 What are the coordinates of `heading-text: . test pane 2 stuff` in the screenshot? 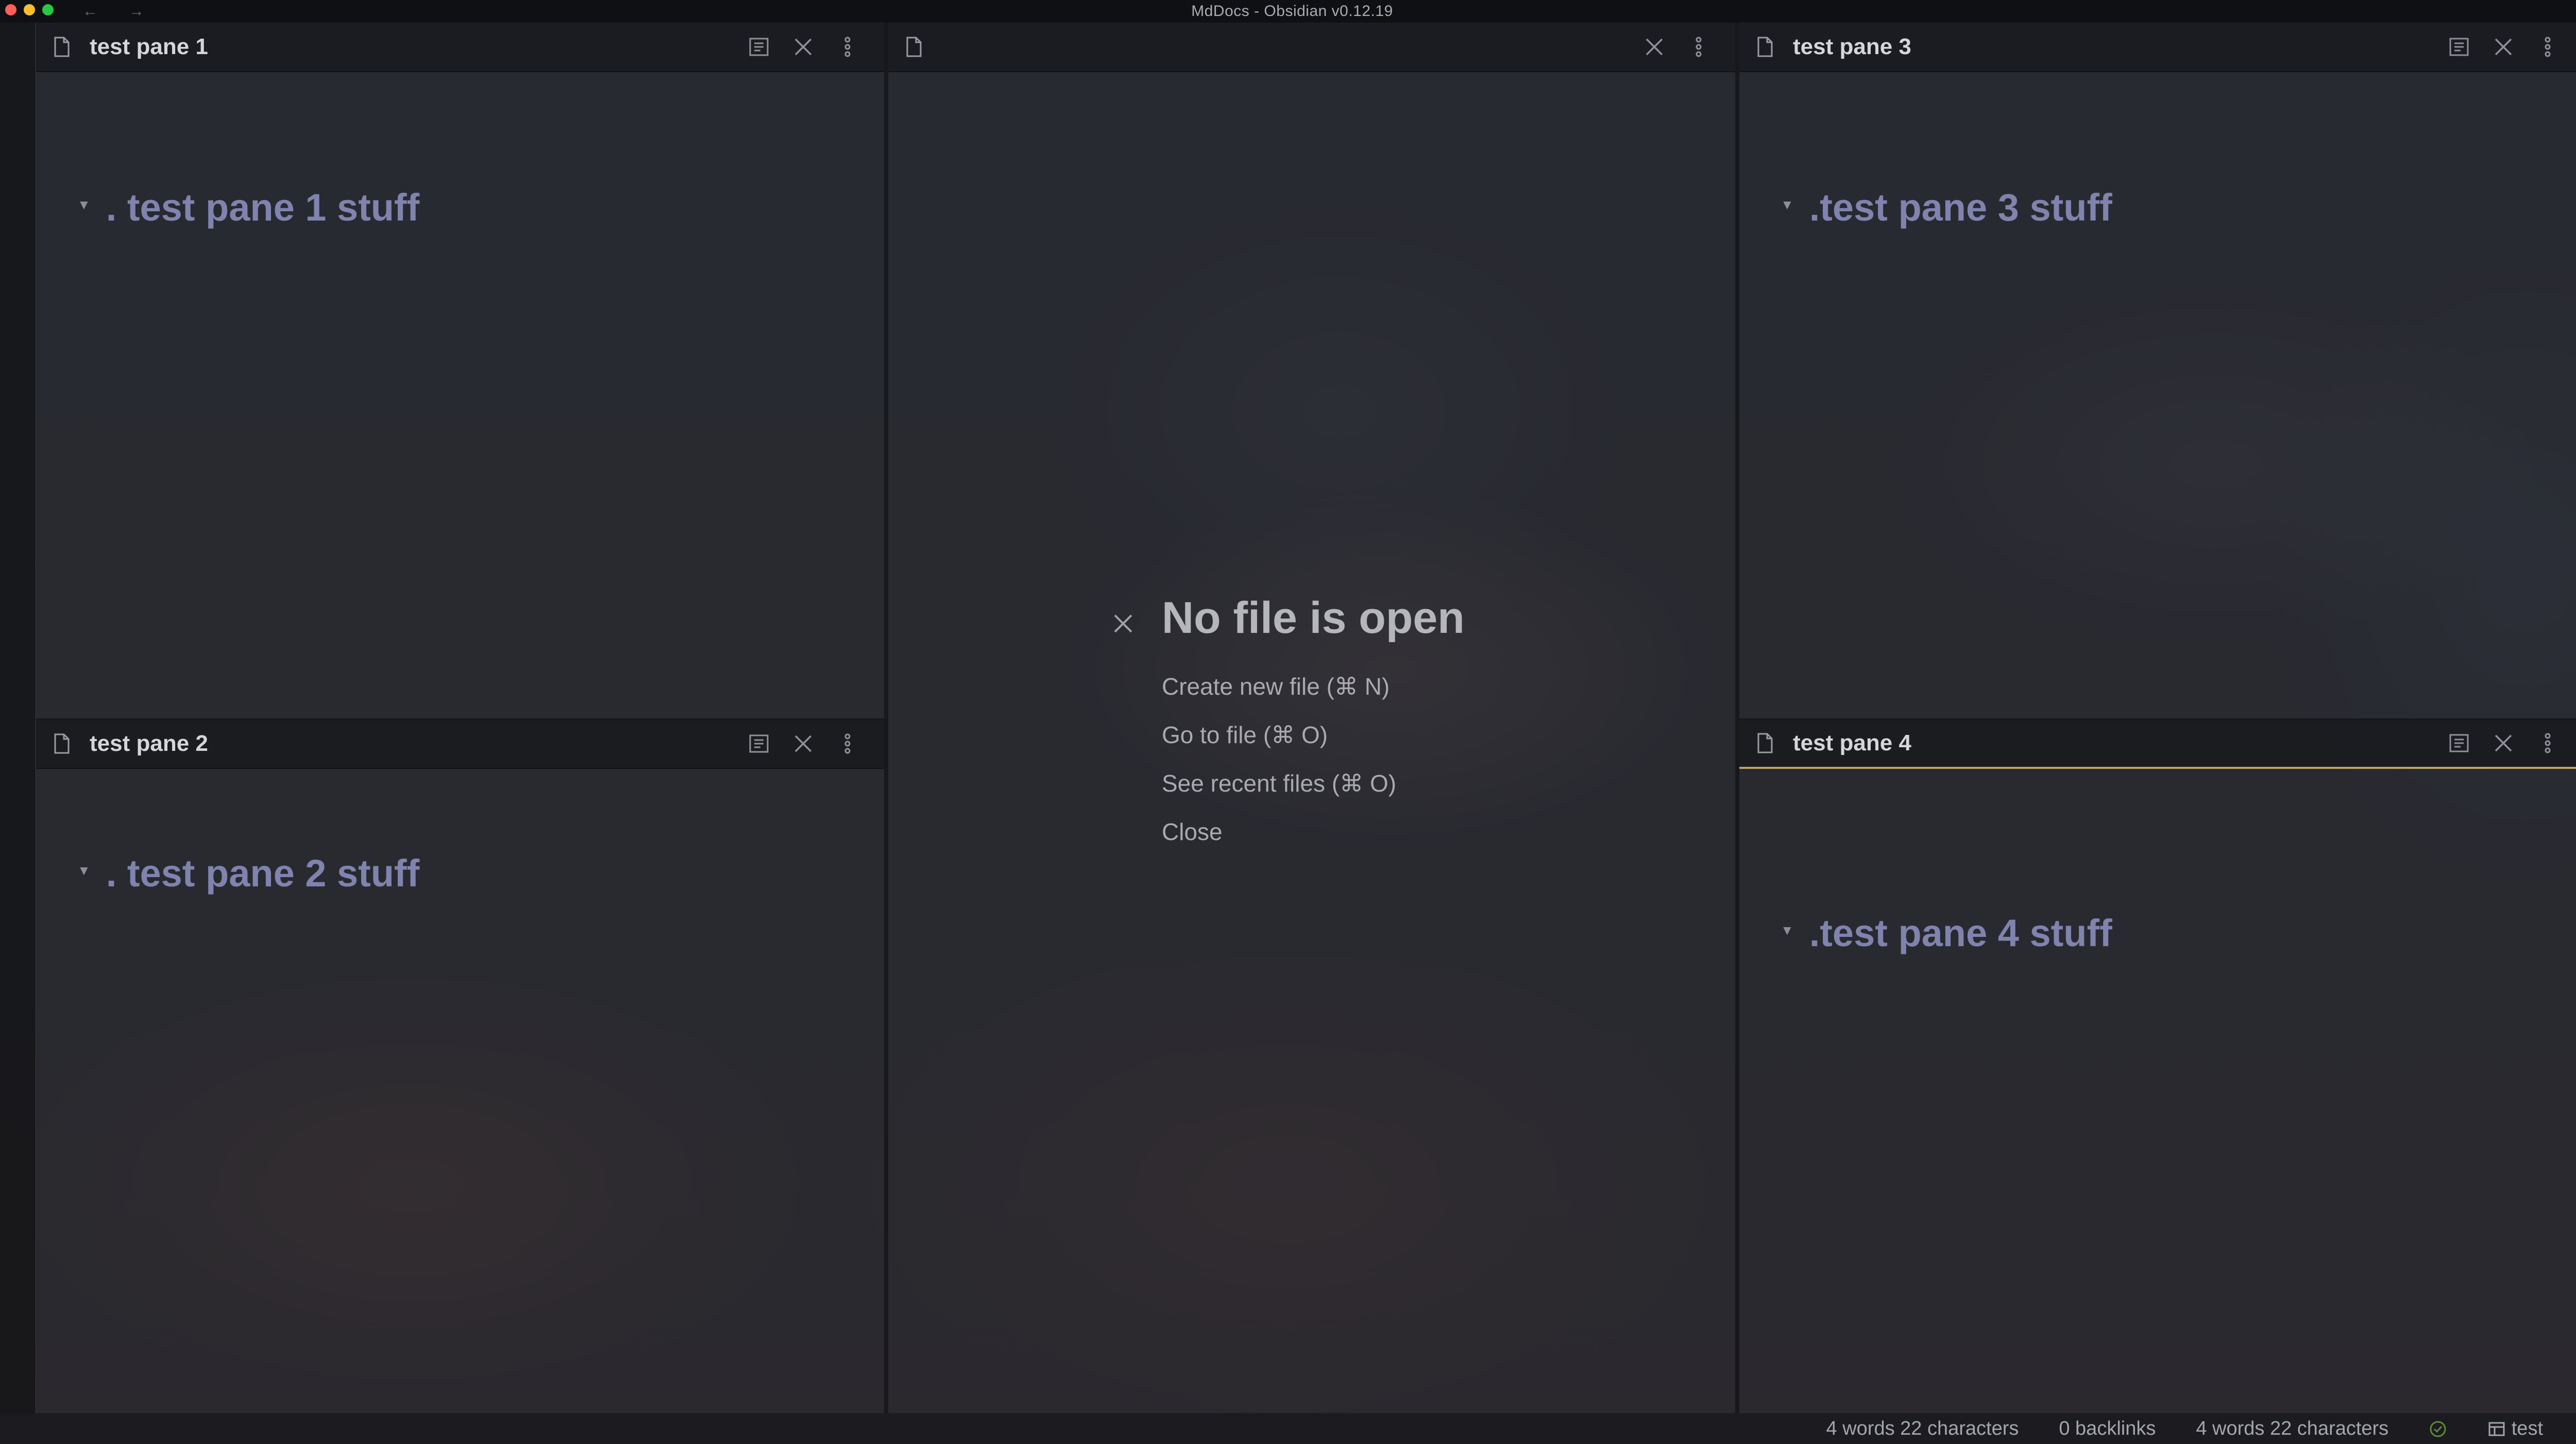 It's located at (263, 873).